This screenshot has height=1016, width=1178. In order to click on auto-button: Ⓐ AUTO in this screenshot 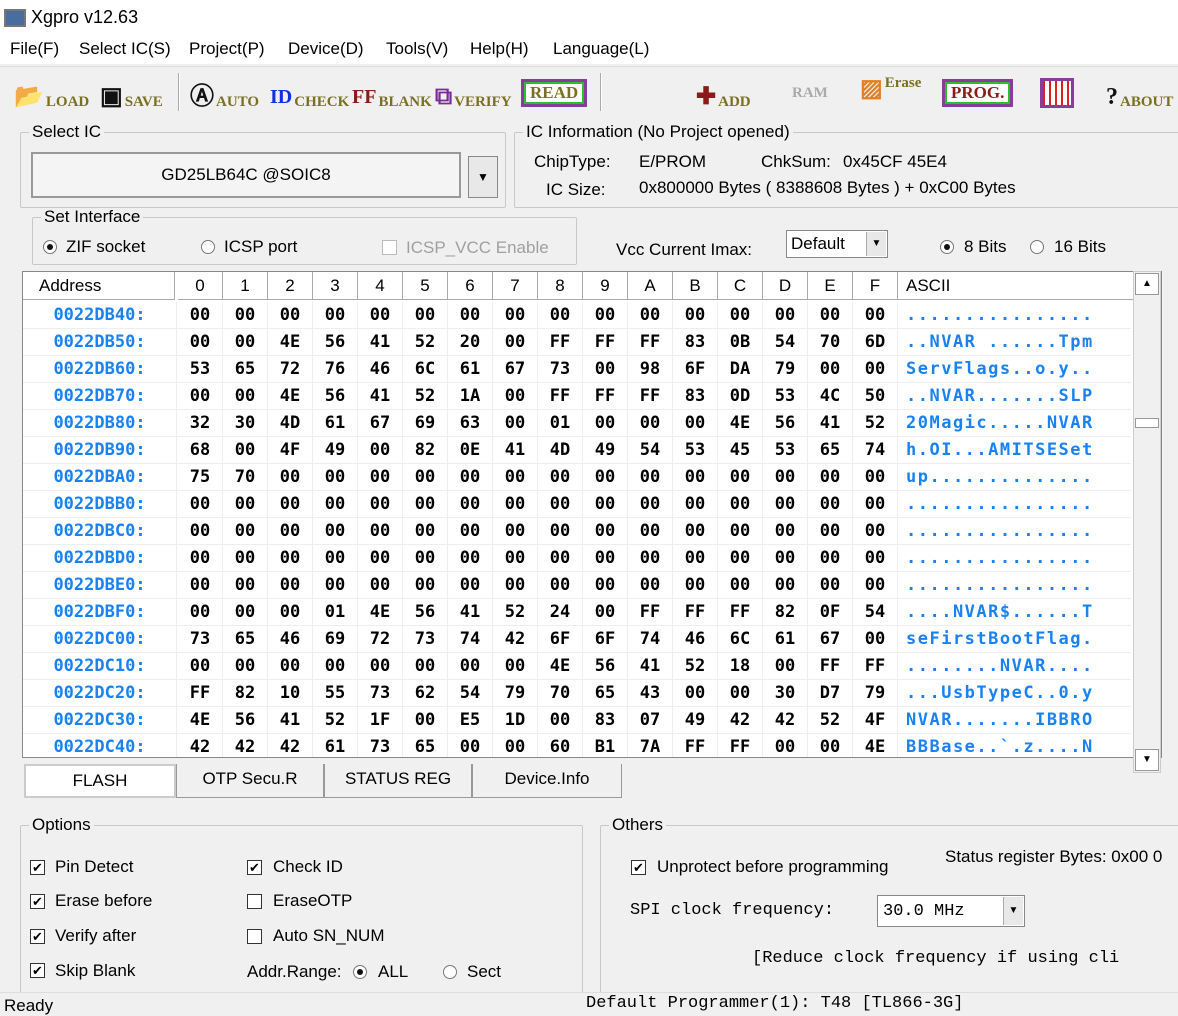, I will do `click(224, 93)`.